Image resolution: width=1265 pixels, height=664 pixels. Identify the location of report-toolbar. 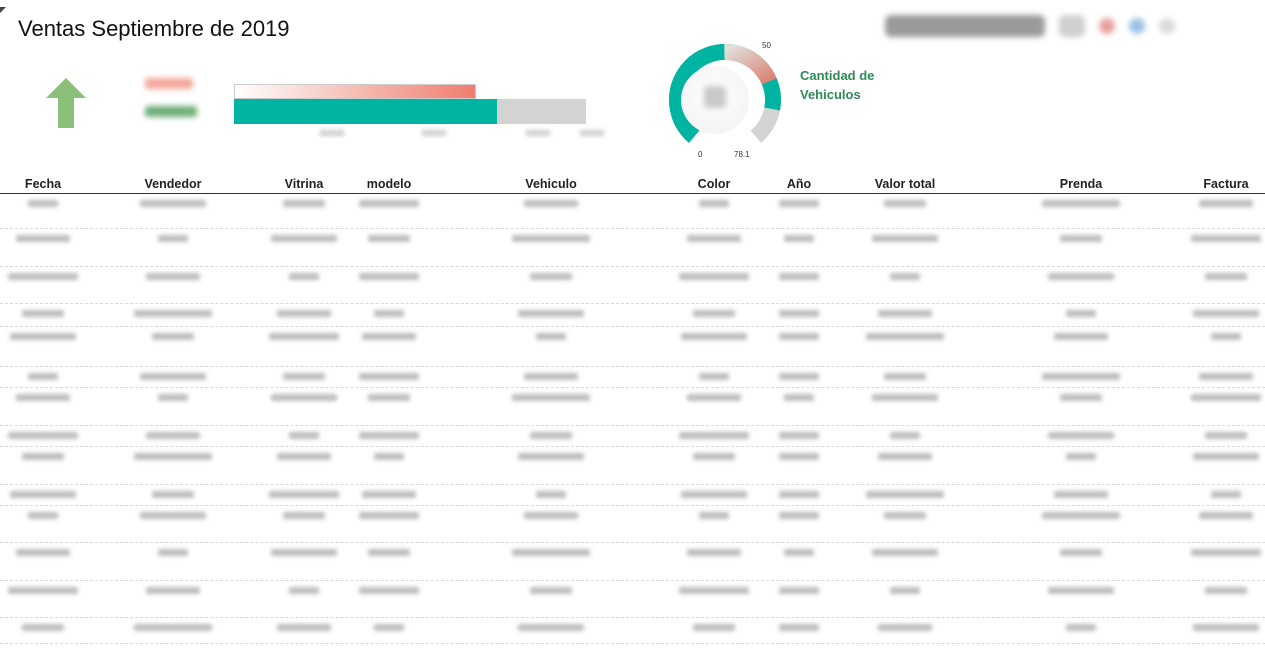
(1070, 26).